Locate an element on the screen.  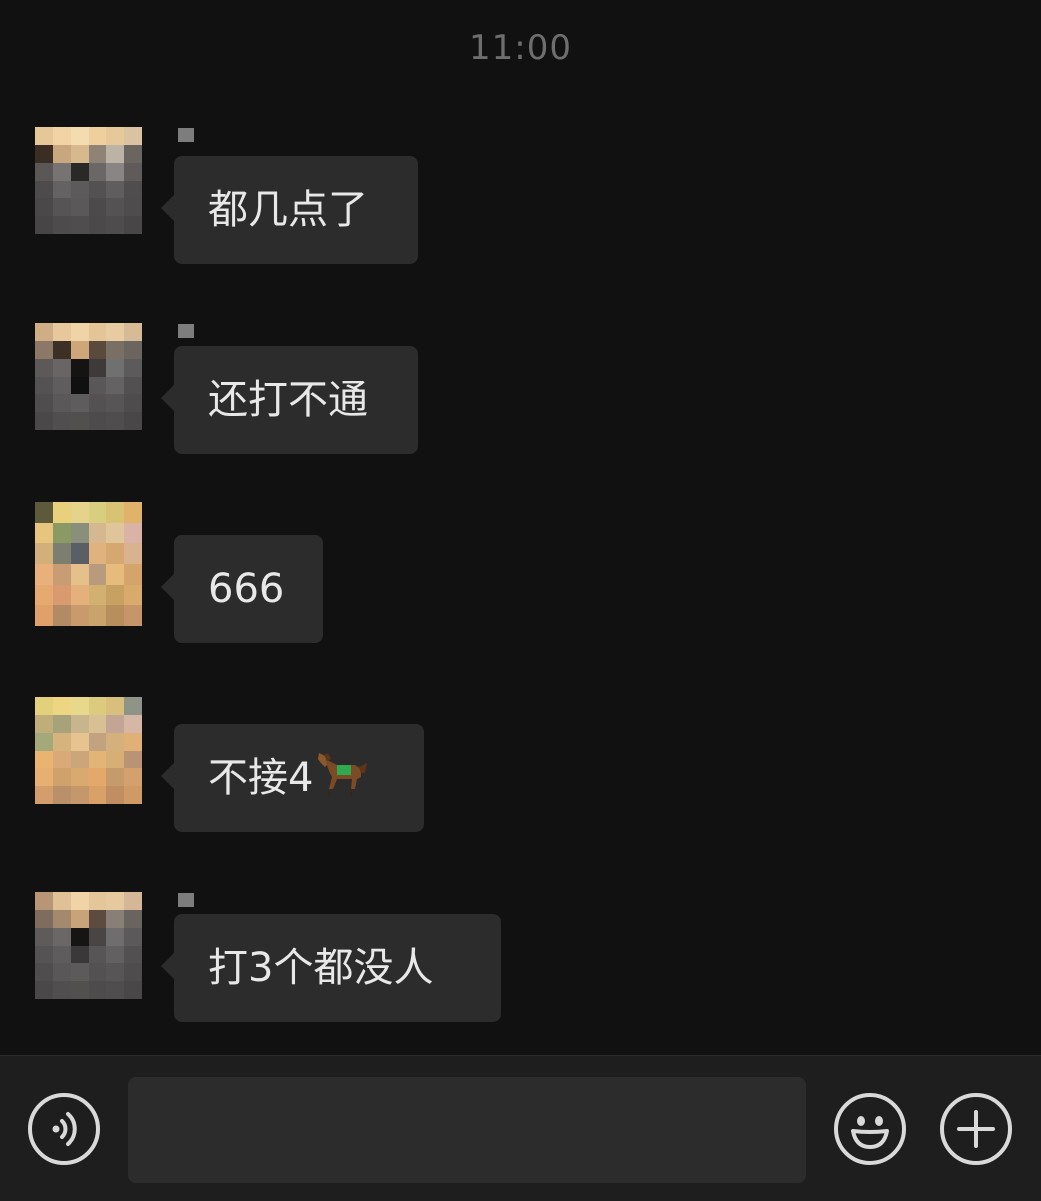
voice-icon is located at coordinates (64, 1129).